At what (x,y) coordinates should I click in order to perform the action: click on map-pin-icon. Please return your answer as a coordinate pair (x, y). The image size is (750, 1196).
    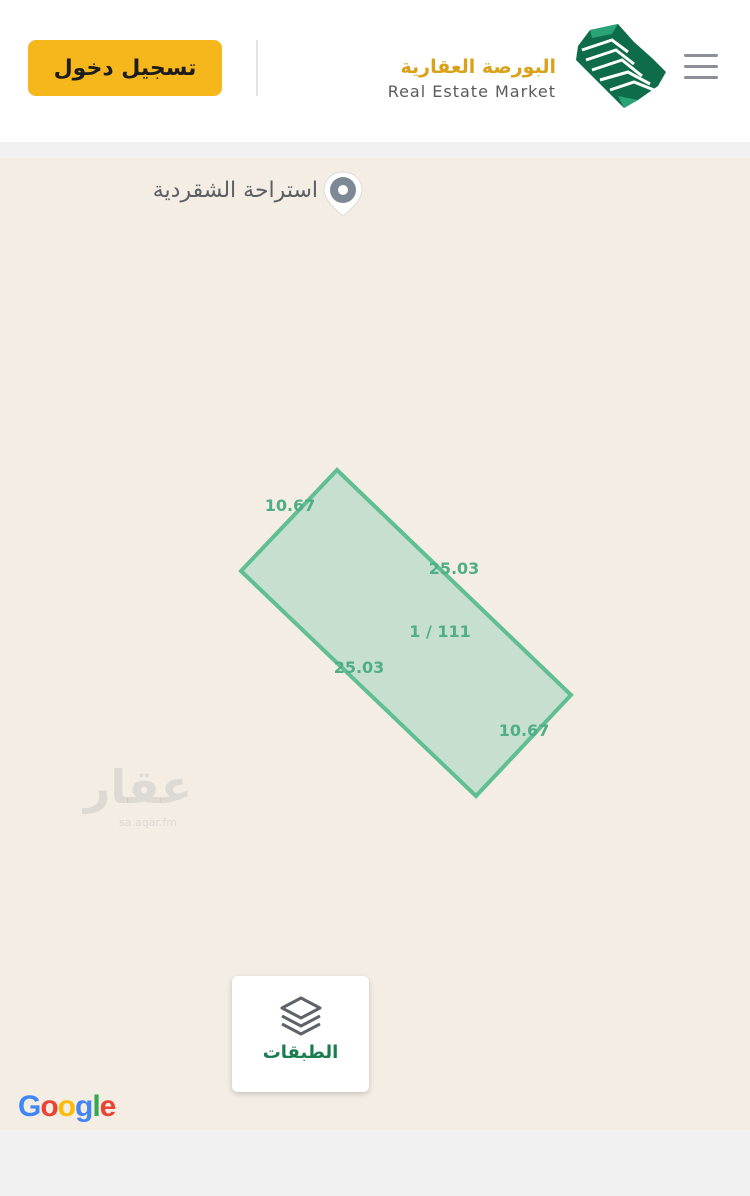
    Looking at the image, I should click on (343, 194).